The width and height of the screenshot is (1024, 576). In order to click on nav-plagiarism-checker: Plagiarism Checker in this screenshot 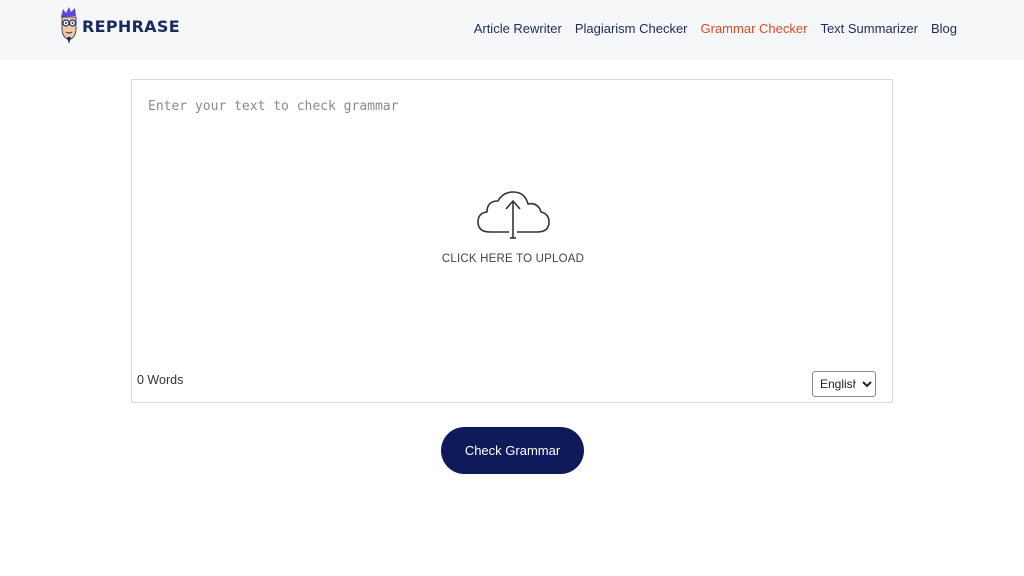, I will do `click(631, 28)`.